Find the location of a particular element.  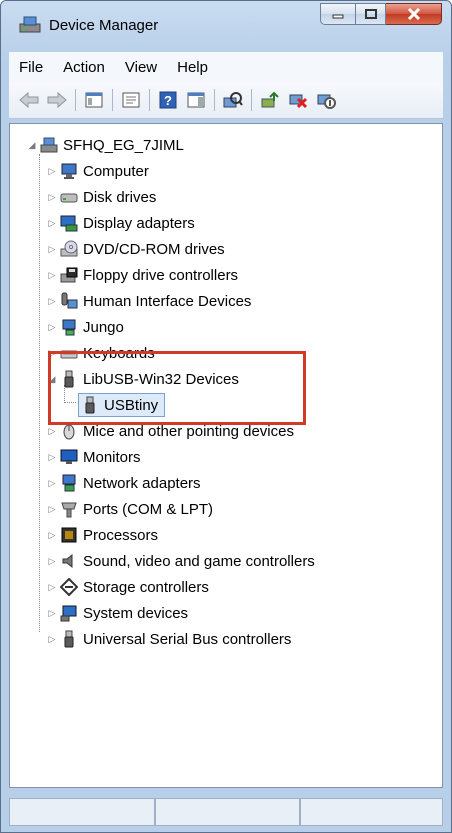

tree-item-label: DVD/CD-ROM drives is located at coordinates (154, 249).